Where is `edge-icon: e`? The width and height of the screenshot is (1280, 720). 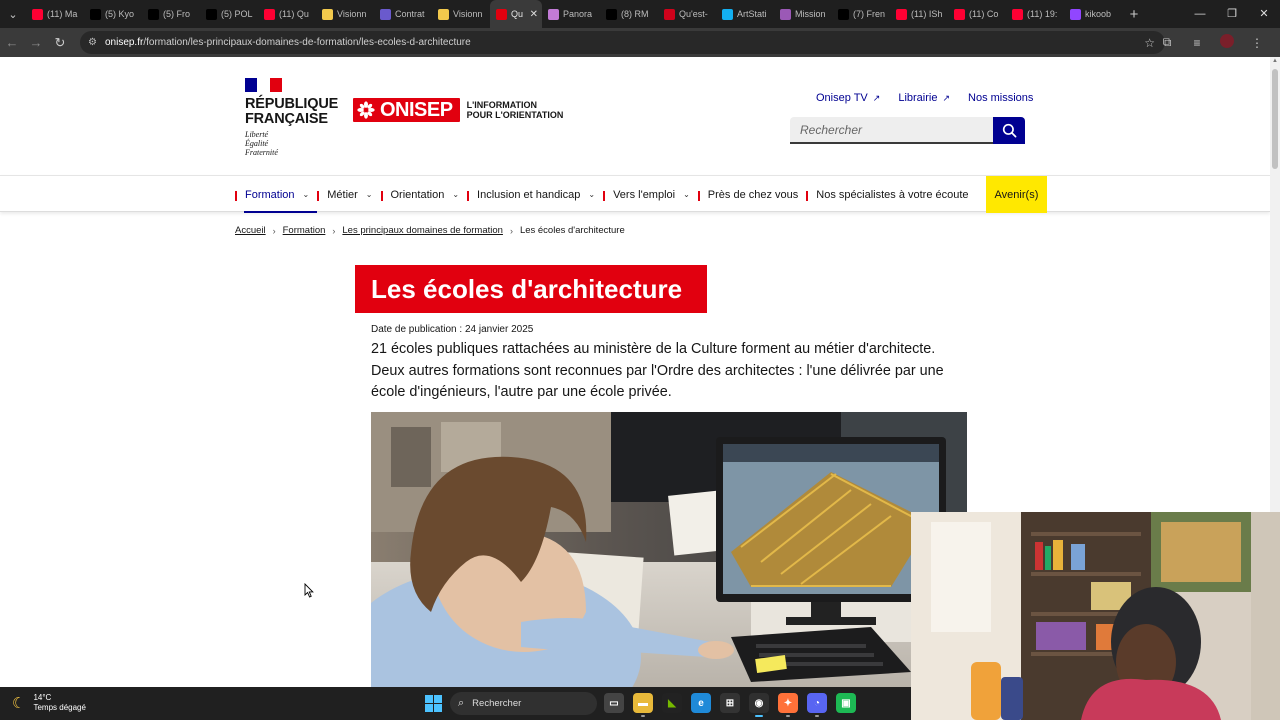
edge-icon: e is located at coordinates (701, 703).